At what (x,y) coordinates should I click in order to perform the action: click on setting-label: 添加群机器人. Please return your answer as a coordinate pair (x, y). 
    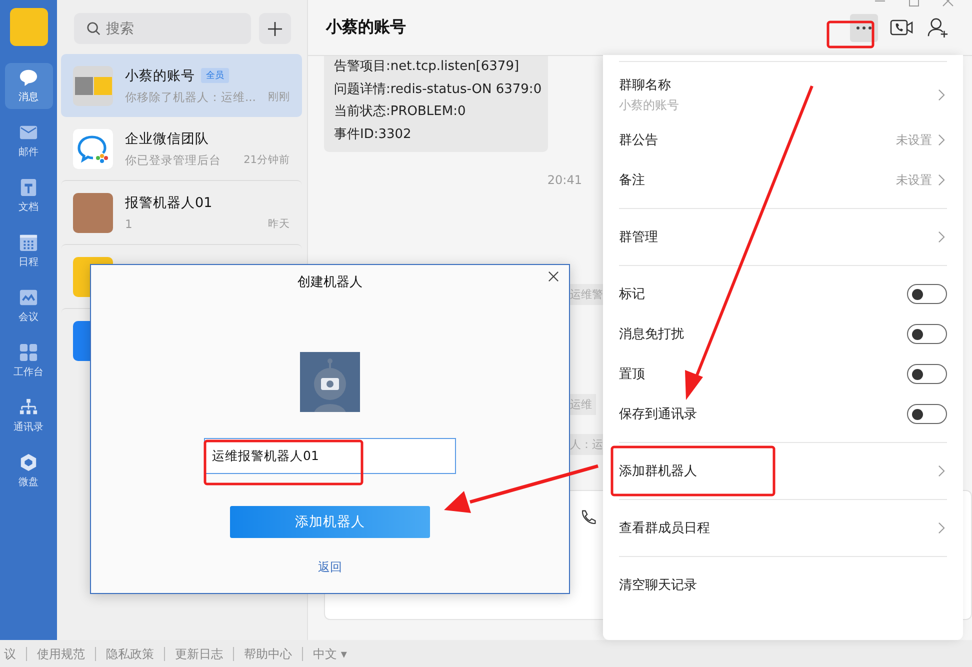
    Looking at the image, I should click on (658, 471).